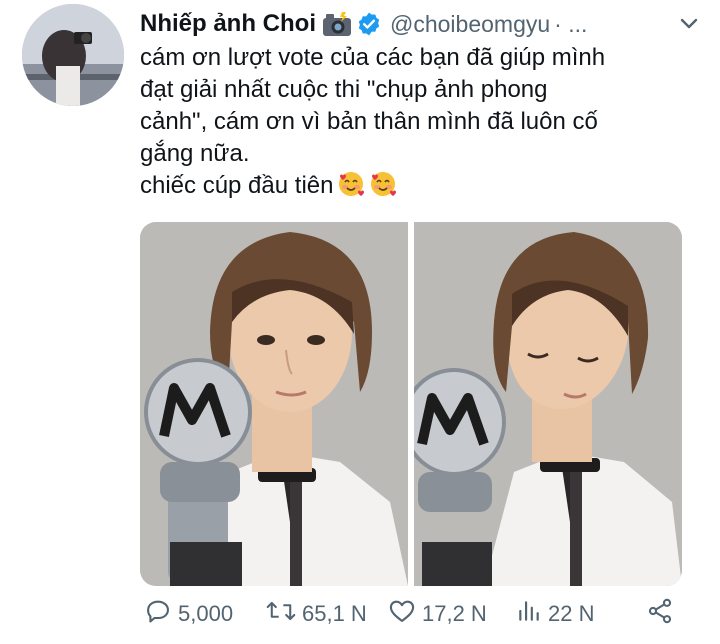 This screenshot has width=720, height=644. Describe the element at coordinates (237, 185) in the screenshot. I see `tweet-text-line: chiếc cúp đầu tiên` at that location.